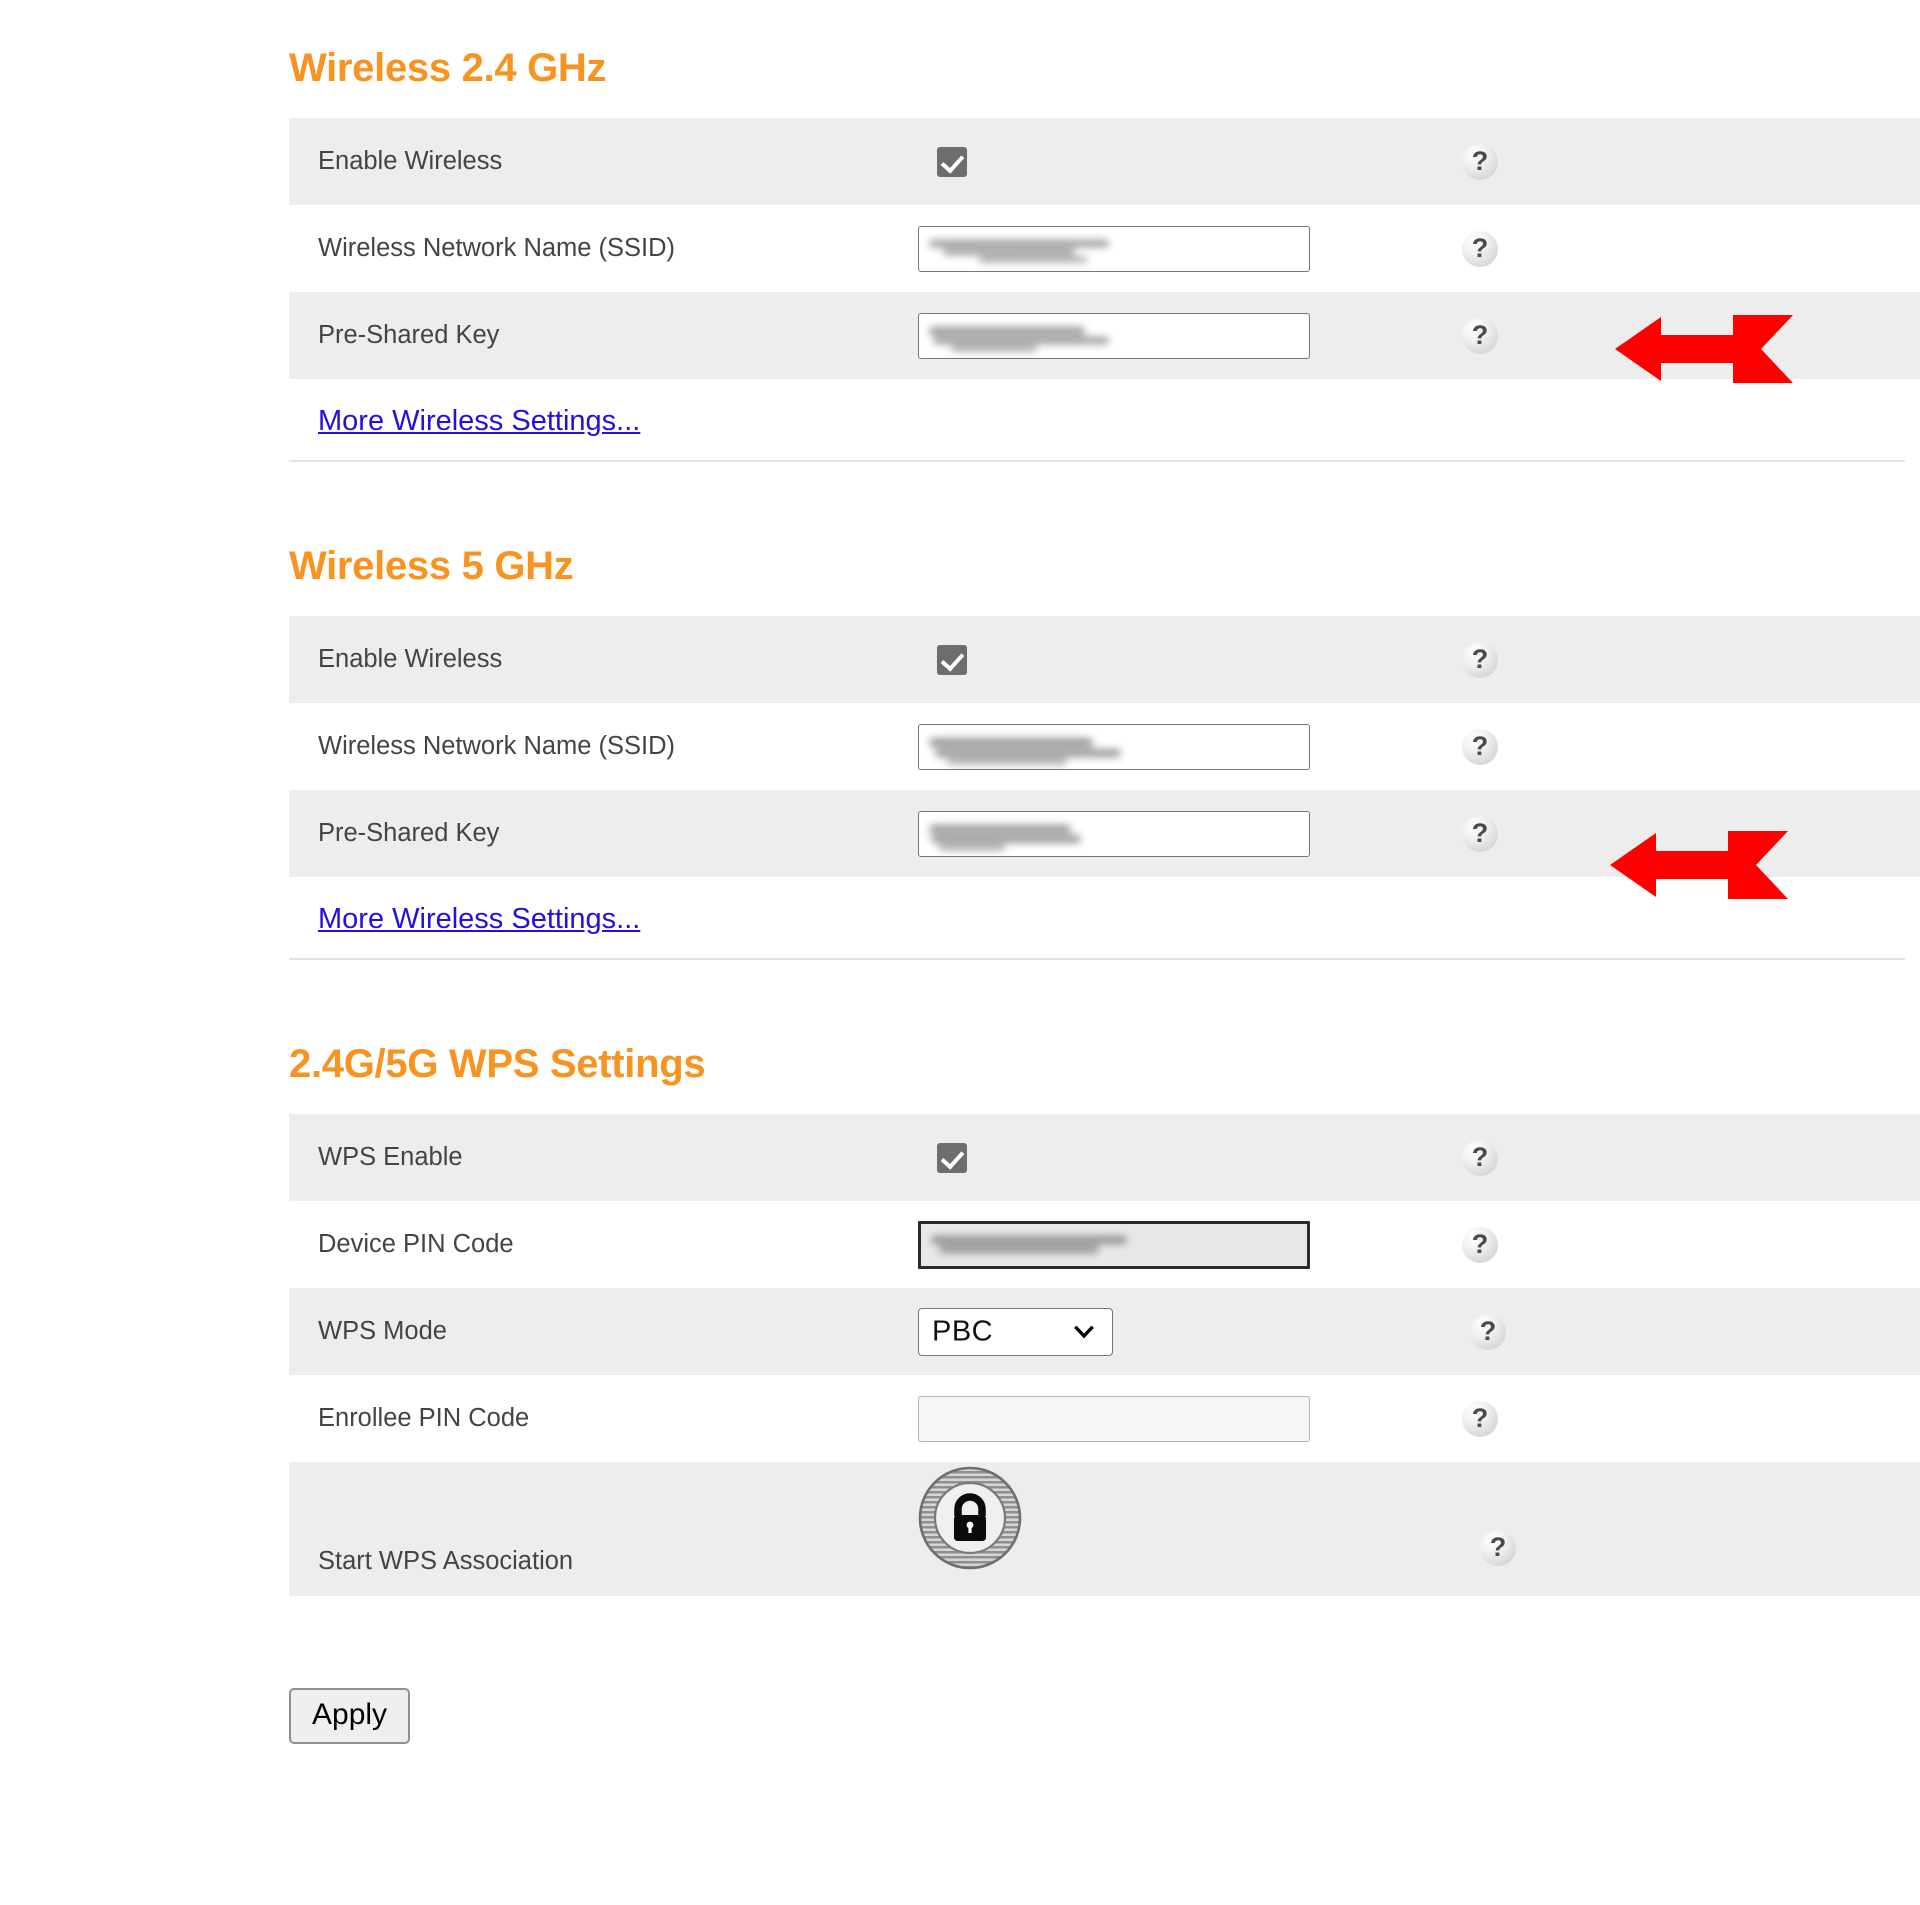  I want to click on enrollee-pin-code-input, so click(1114, 1418).